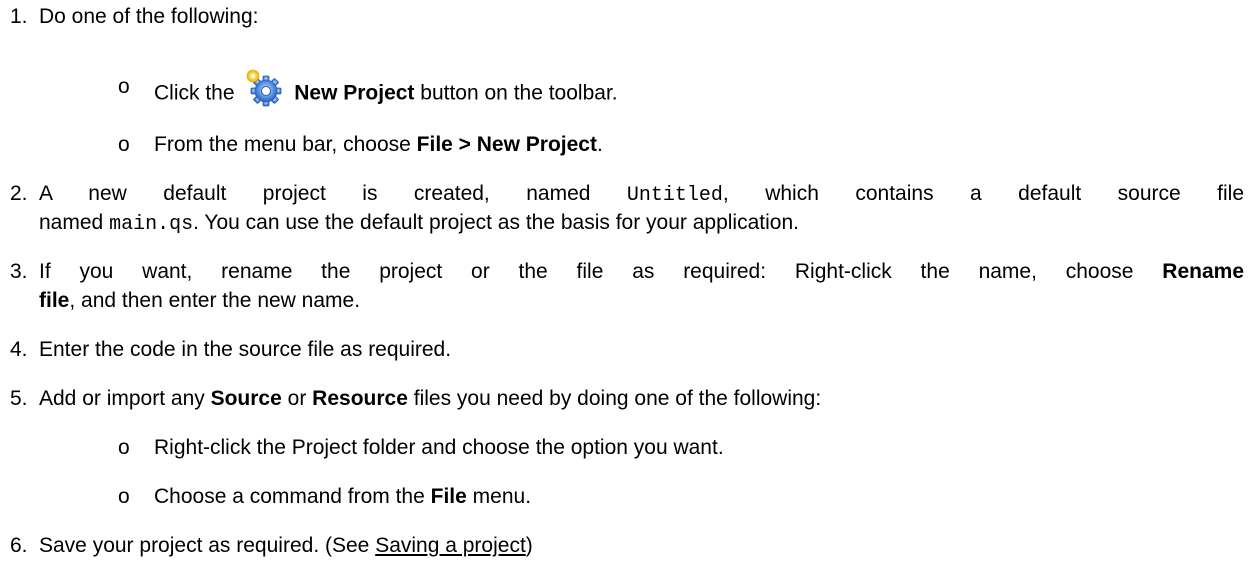  Describe the element at coordinates (599, 144) in the screenshot. I see `sub-step-suffix: .` at that location.